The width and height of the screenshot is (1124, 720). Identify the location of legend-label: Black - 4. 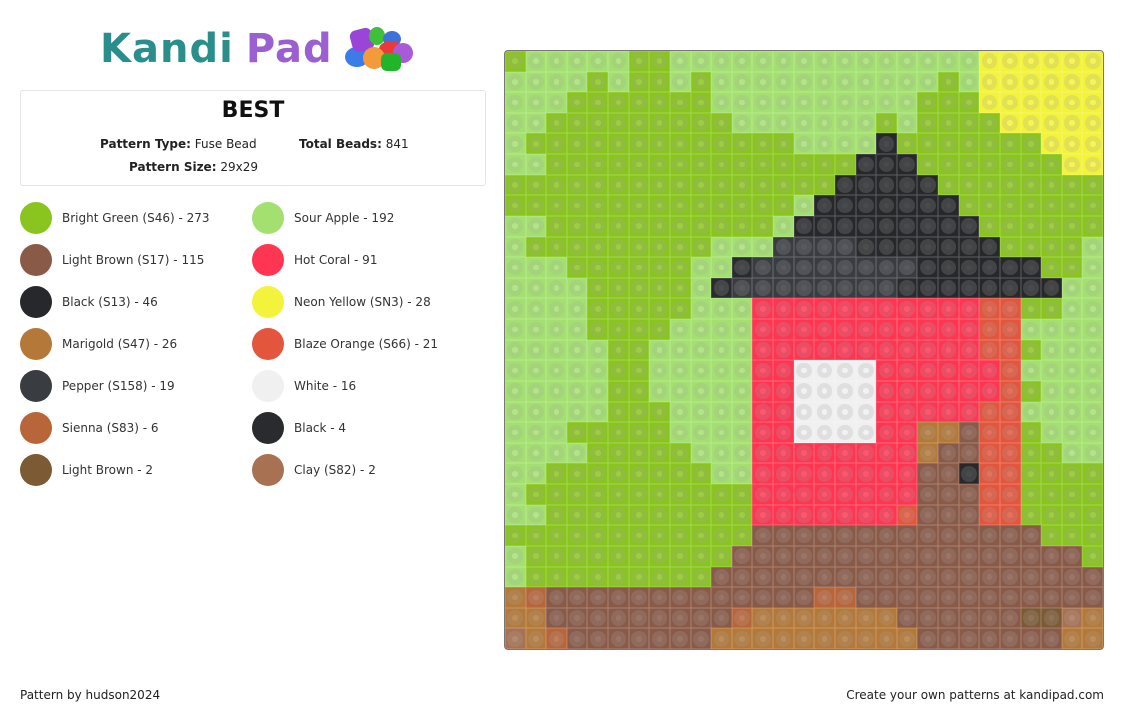
(320, 428).